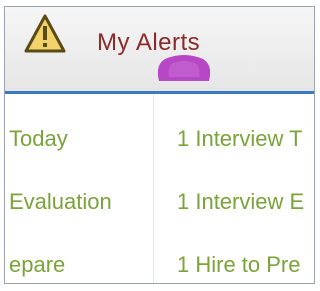 The image size is (320, 291). What do you see at coordinates (239, 265) in the screenshot?
I see `alert-link: 1 Hire to Pre` at bounding box center [239, 265].